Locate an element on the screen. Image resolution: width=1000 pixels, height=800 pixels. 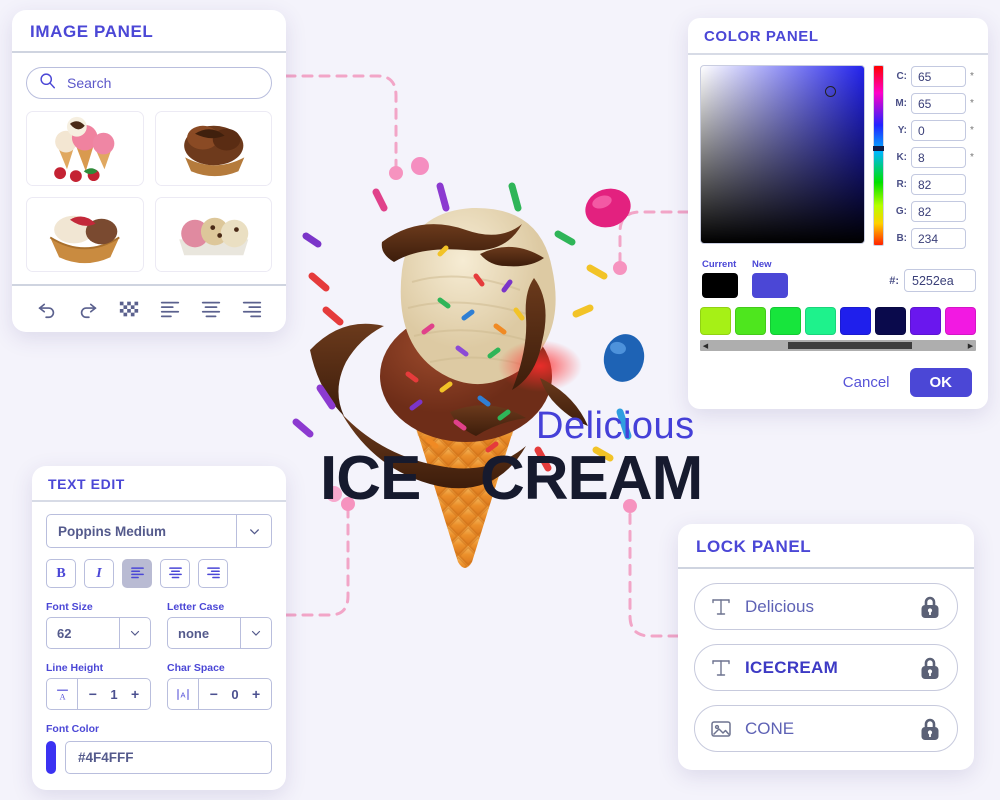
ok-button: OK is located at coordinates (940, 382).